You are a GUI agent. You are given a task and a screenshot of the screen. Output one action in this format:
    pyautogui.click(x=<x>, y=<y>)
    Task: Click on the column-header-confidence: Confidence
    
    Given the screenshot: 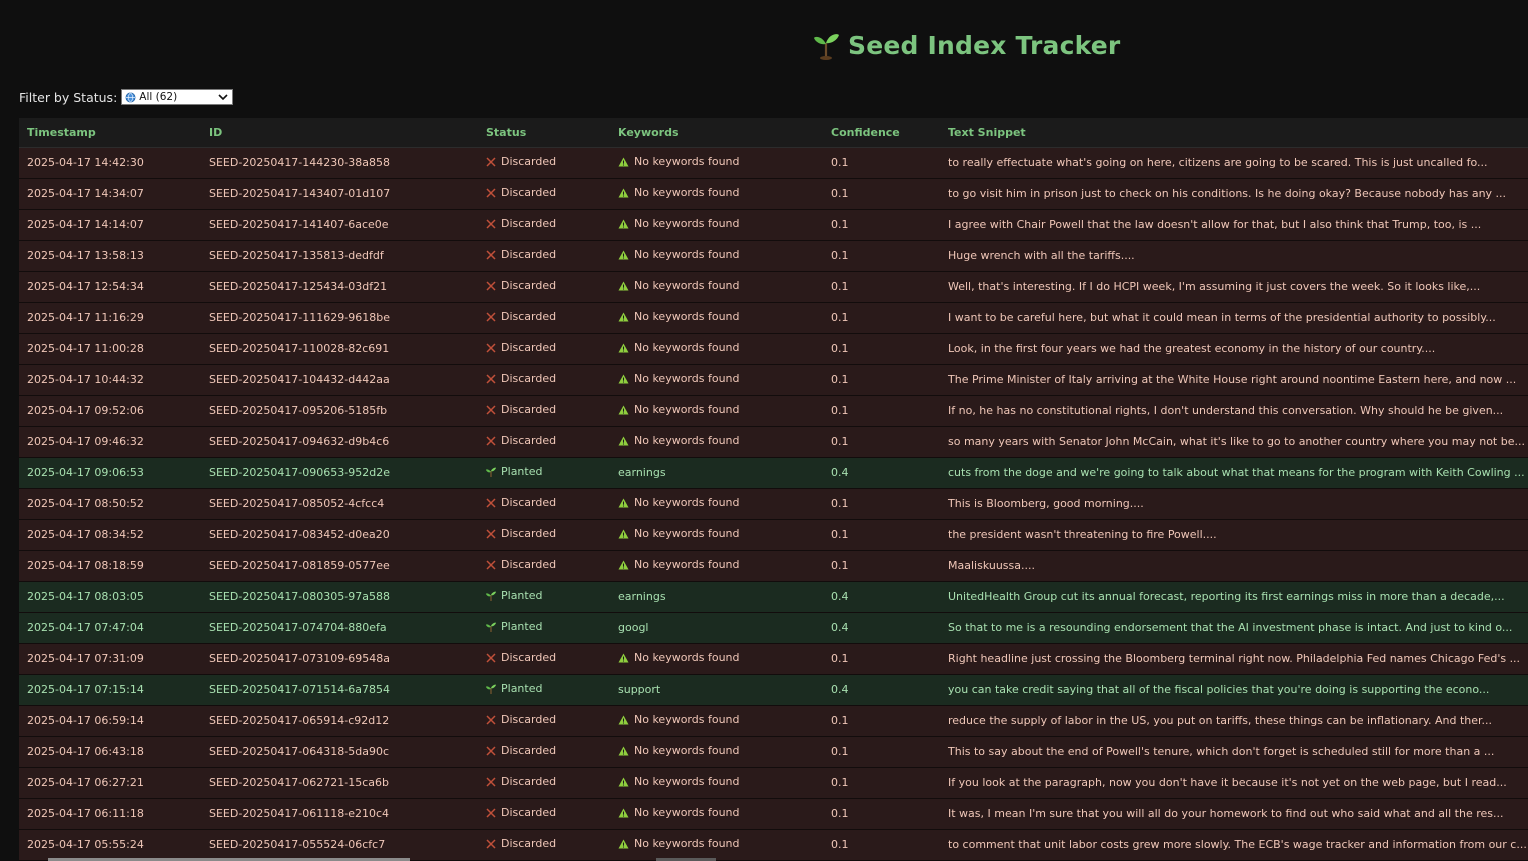 What is the action you would take?
    pyautogui.click(x=881, y=133)
    